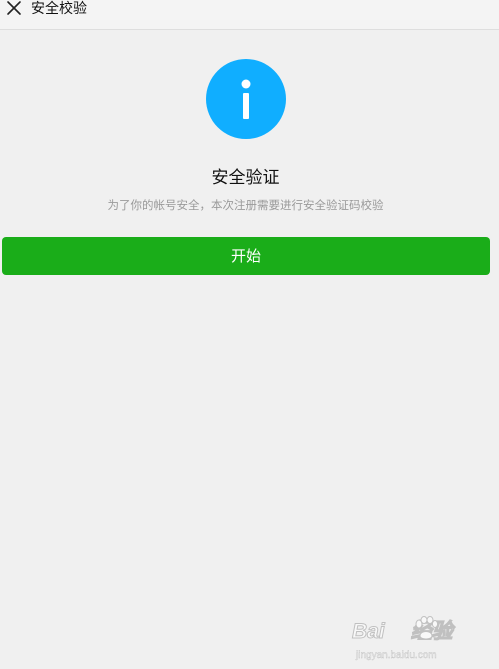  Describe the element at coordinates (369, 632) in the screenshot. I see `watermark-logo-text: Bai` at that location.